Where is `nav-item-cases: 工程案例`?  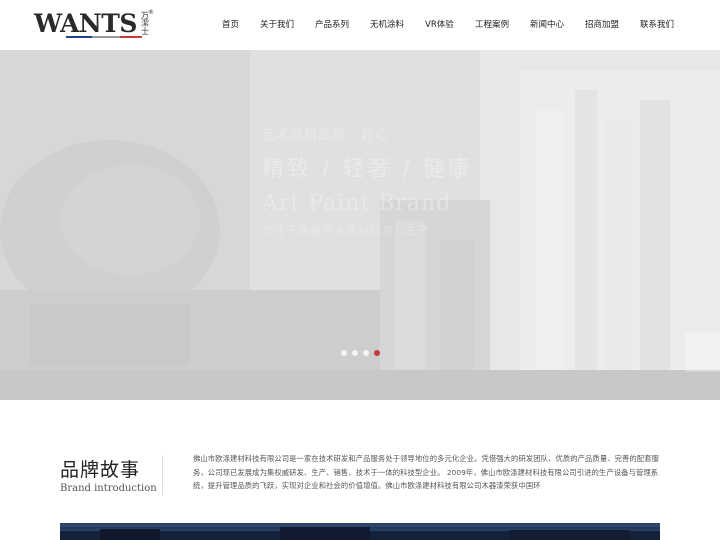 nav-item-cases: 工程案例 is located at coordinates (492, 24).